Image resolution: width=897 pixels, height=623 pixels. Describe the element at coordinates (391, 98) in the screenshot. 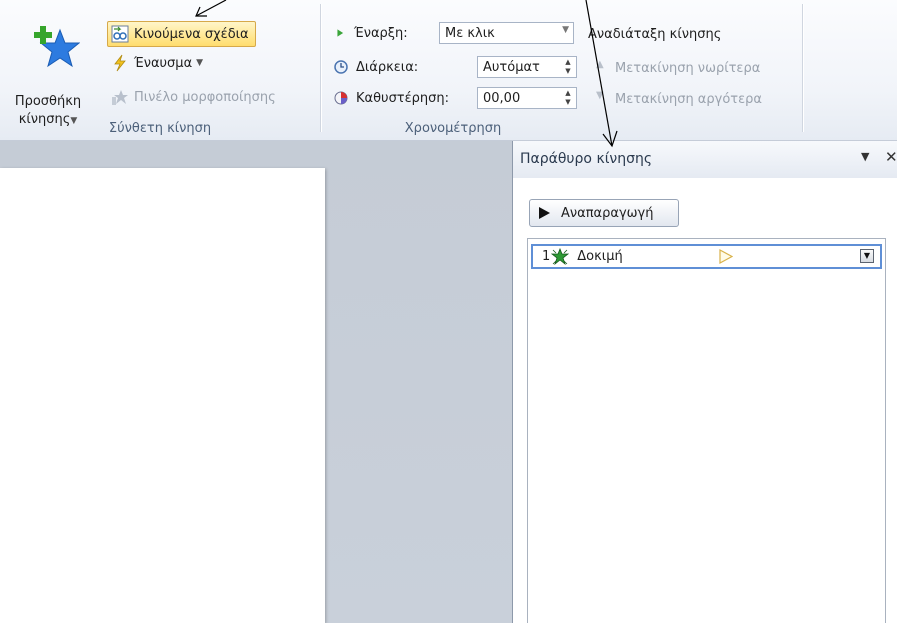

I see `delay-label: Καθυστέρηση:` at that location.